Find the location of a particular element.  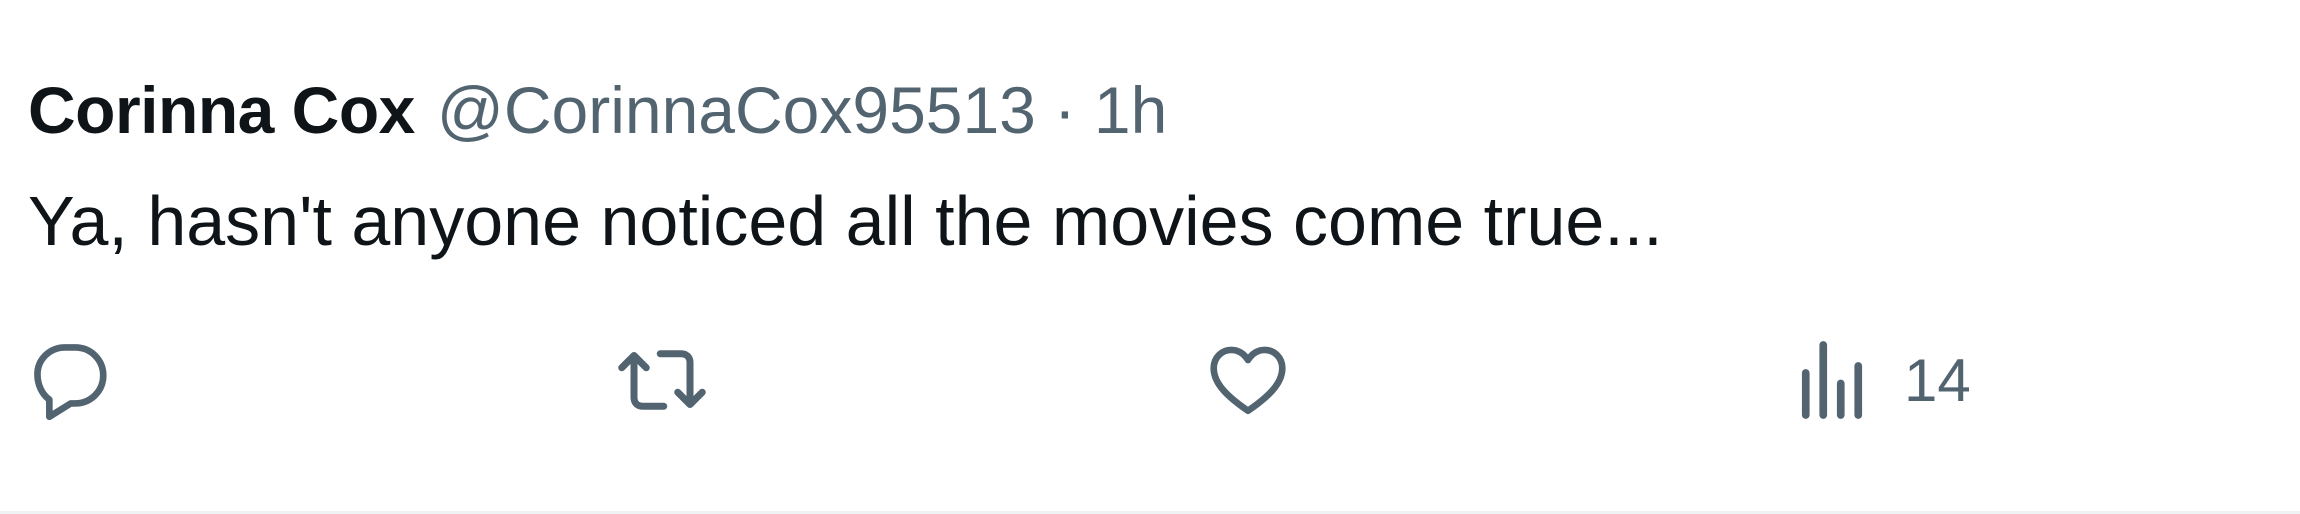

like-button is located at coordinates (1248, 380).